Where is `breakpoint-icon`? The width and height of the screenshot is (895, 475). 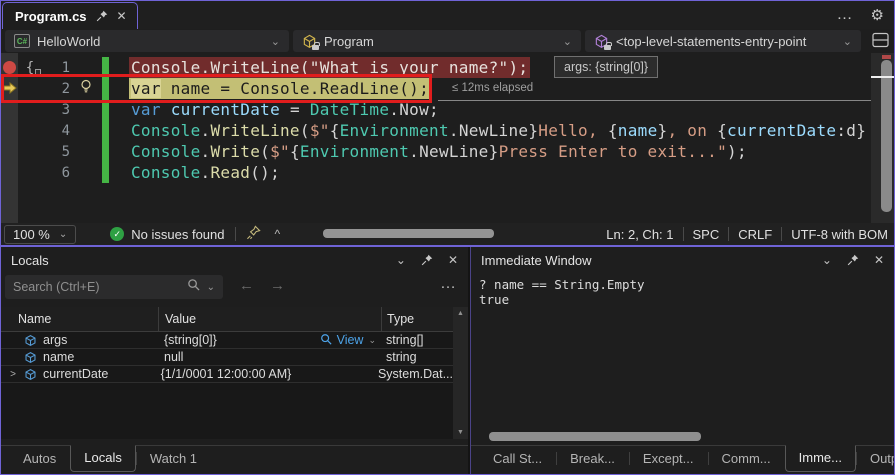 breakpoint-icon is located at coordinates (9, 67).